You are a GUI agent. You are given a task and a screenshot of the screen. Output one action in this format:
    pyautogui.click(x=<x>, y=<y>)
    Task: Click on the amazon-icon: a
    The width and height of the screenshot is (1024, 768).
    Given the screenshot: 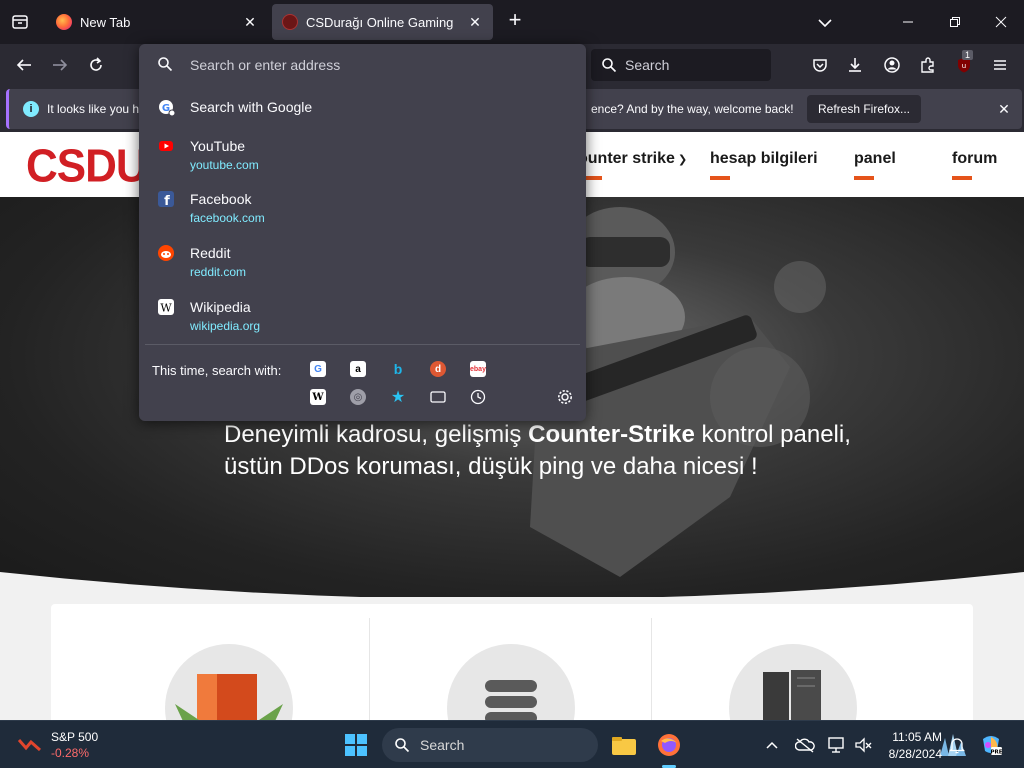 What is the action you would take?
    pyautogui.click(x=358, y=369)
    